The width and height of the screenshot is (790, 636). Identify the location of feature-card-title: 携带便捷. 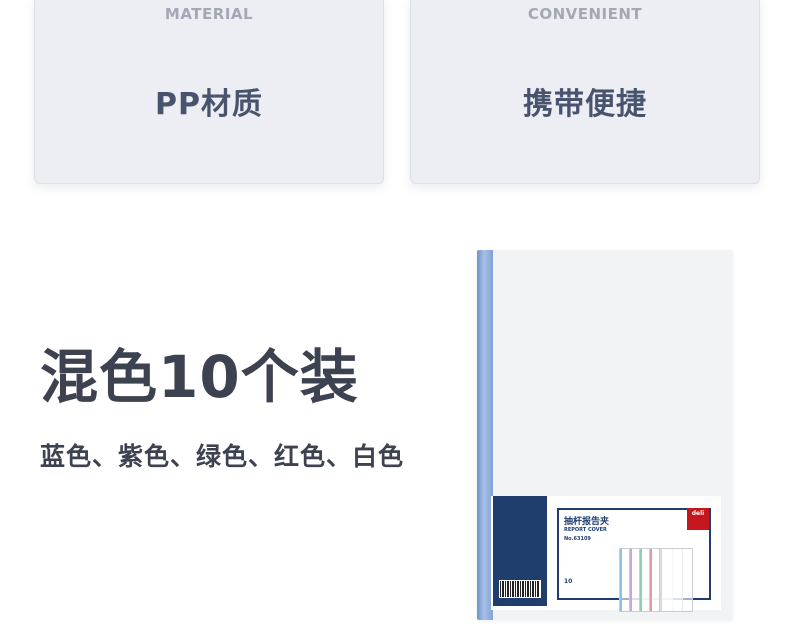
(585, 104).